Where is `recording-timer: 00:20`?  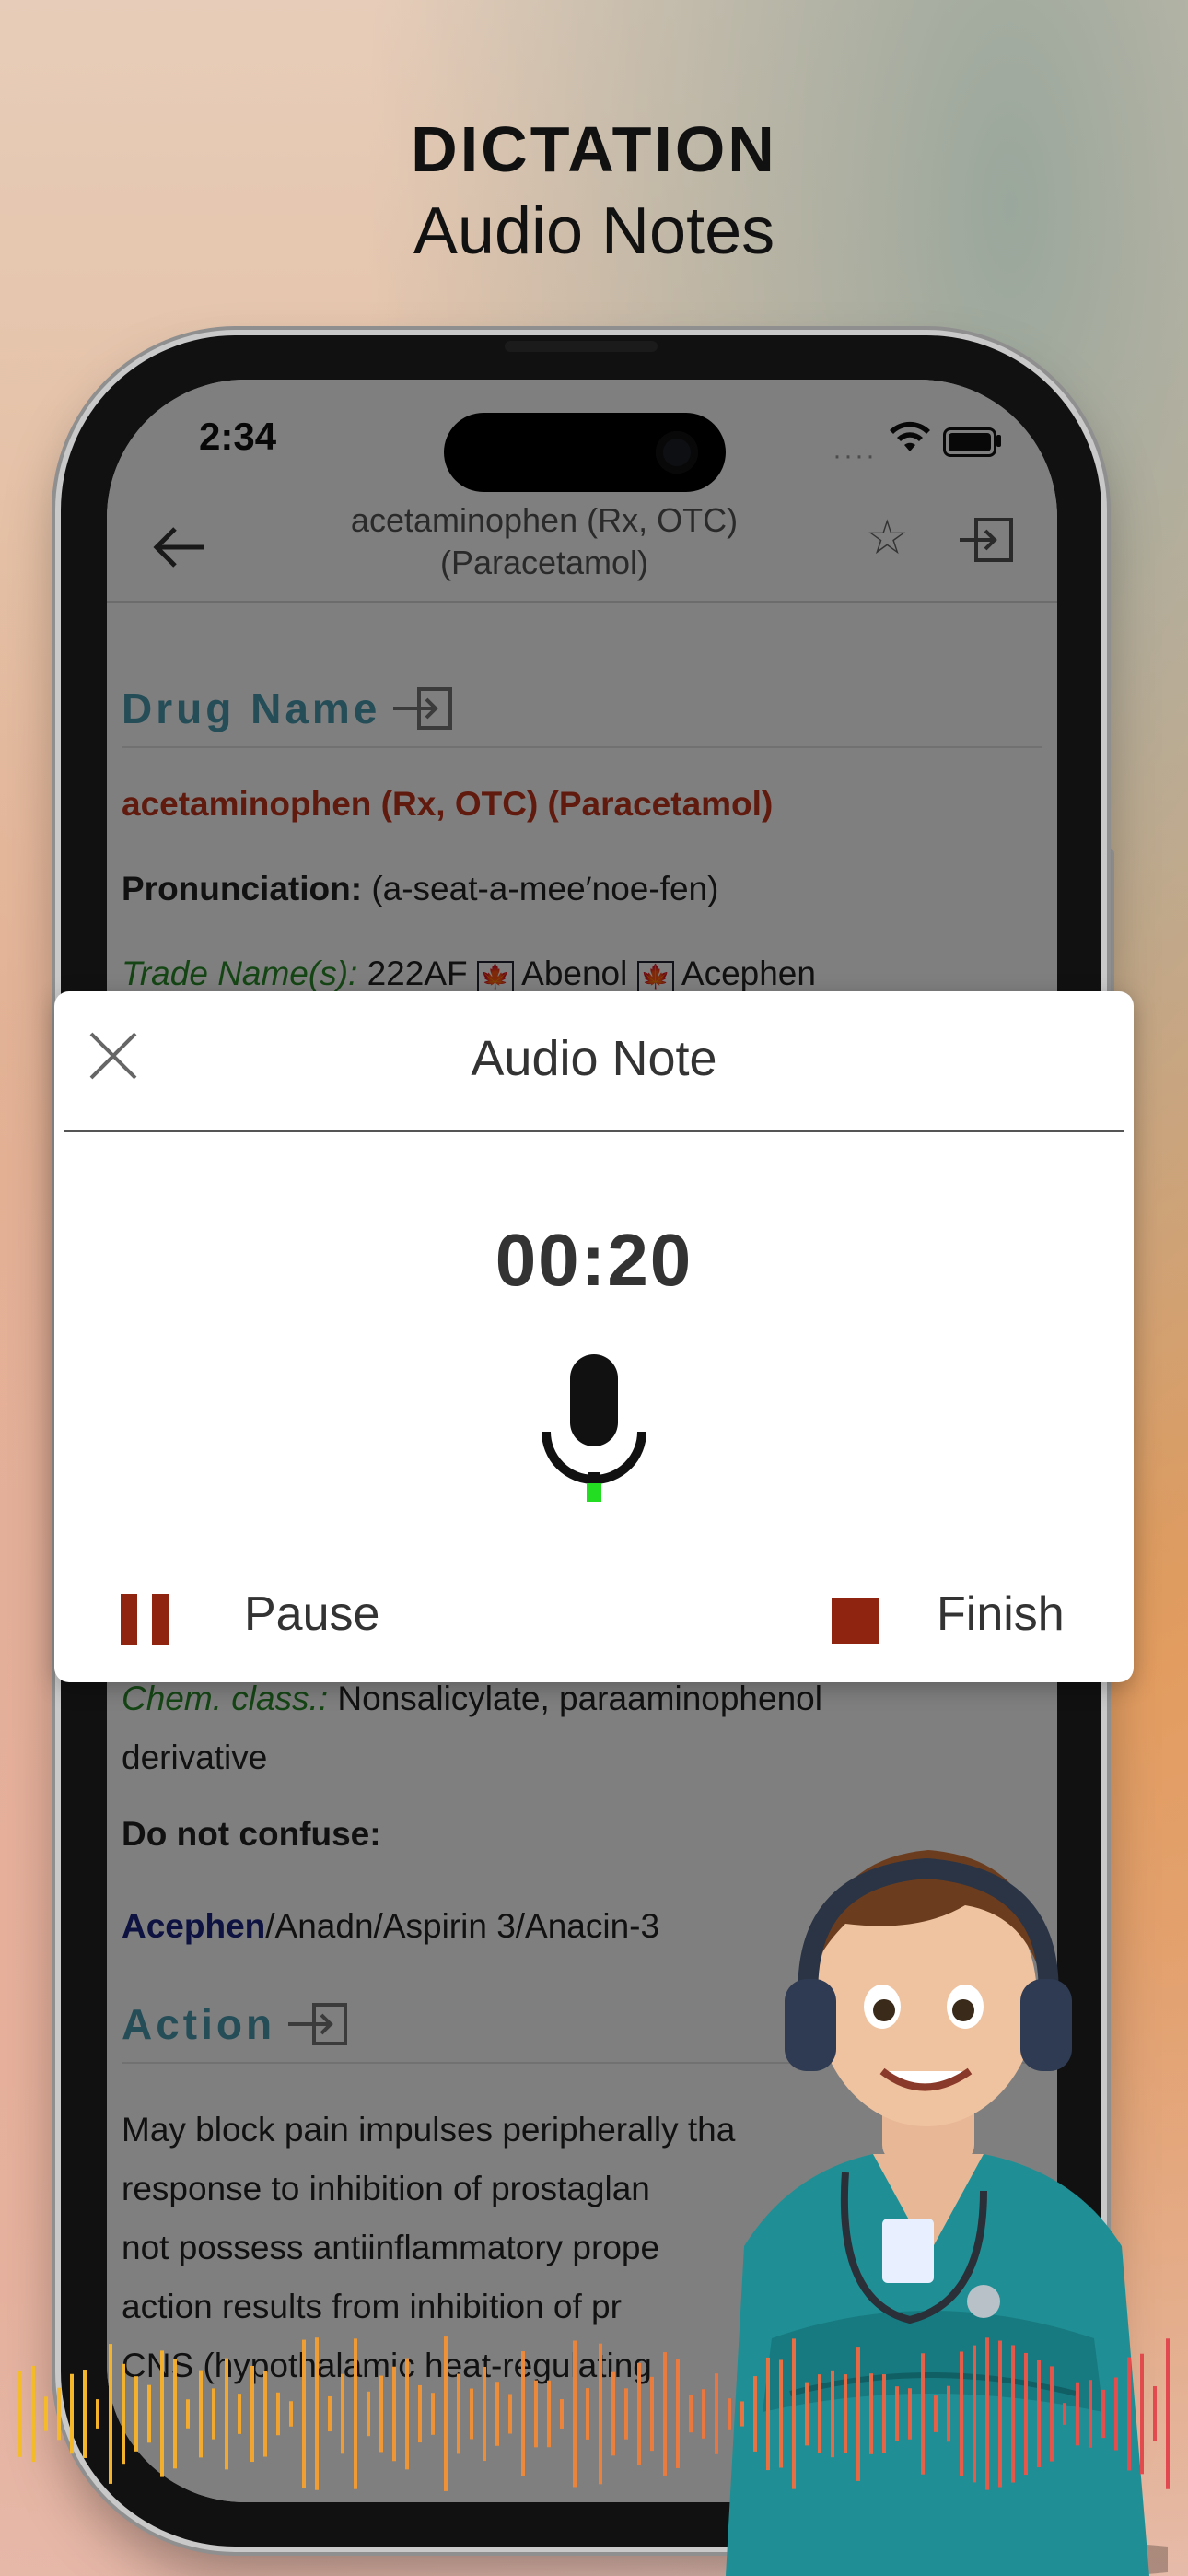 recording-timer: 00:20 is located at coordinates (594, 1260).